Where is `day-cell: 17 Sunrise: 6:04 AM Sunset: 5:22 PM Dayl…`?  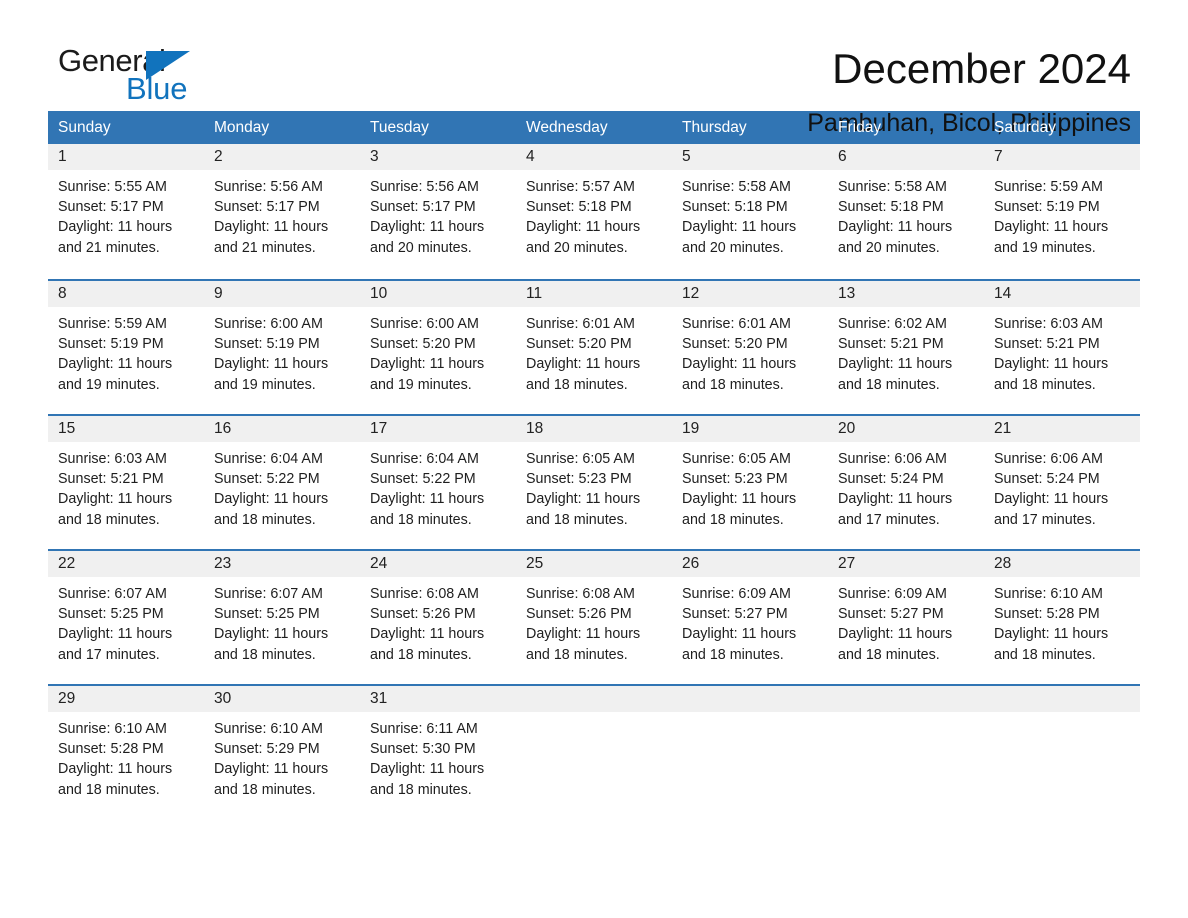
day-cell: 17 Sunrise: 6:04 AM Sunset: 5:22 PM Dayl… is located at coordinates (438, 482).